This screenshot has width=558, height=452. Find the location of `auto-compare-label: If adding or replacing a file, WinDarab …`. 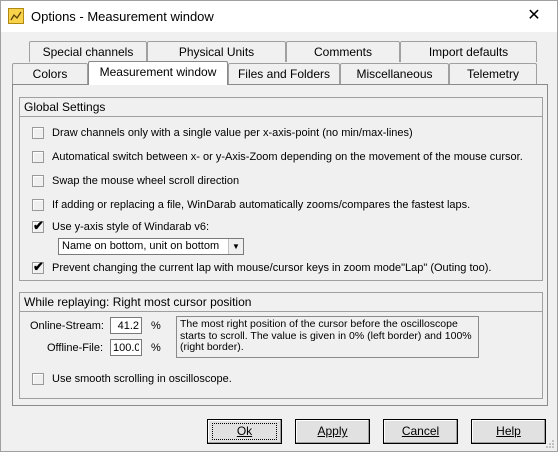

auto-compare-label: If adding or replacing a file, WinDarab … is located at coordinates (261, 205).